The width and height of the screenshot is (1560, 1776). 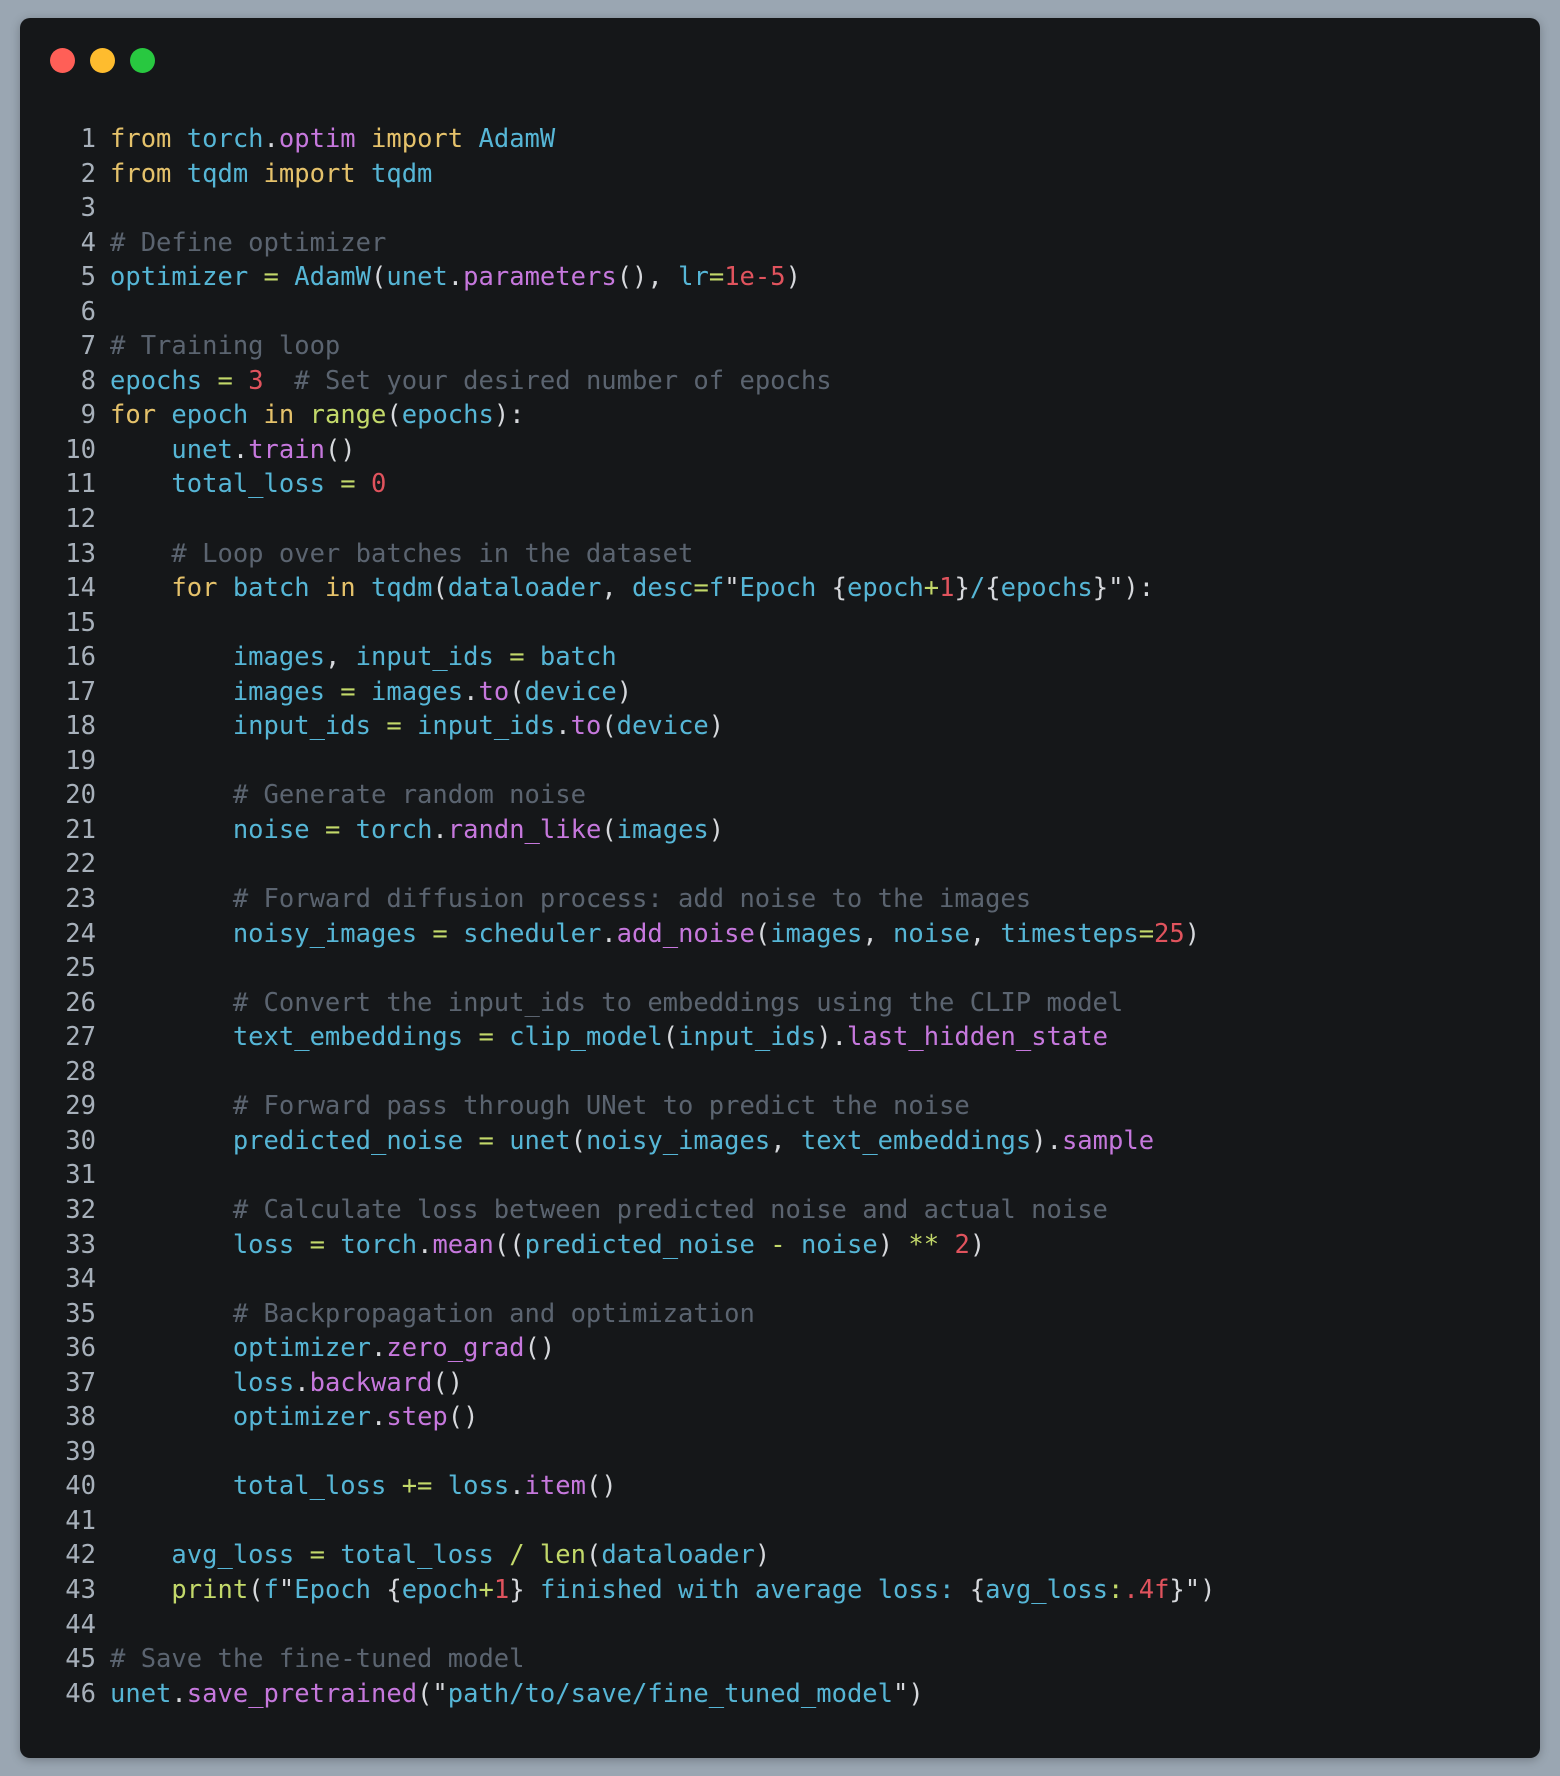 I want to click on code-token: optimizer, so click(x=240, y=1348).